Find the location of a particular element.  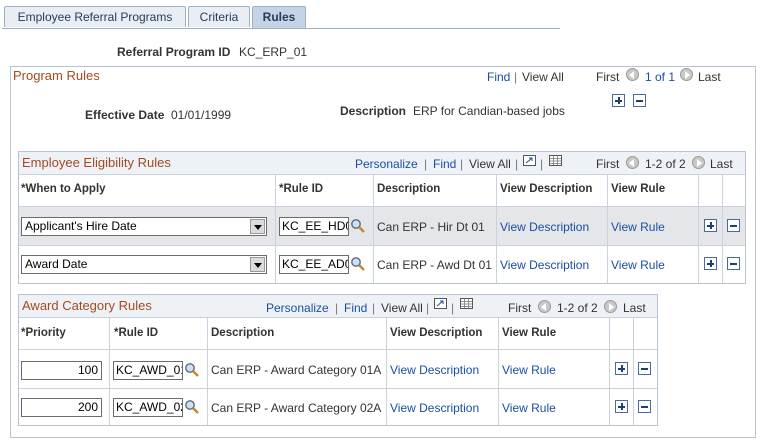

program-rules-title: Program Rules is located at coordinates (56, 75).